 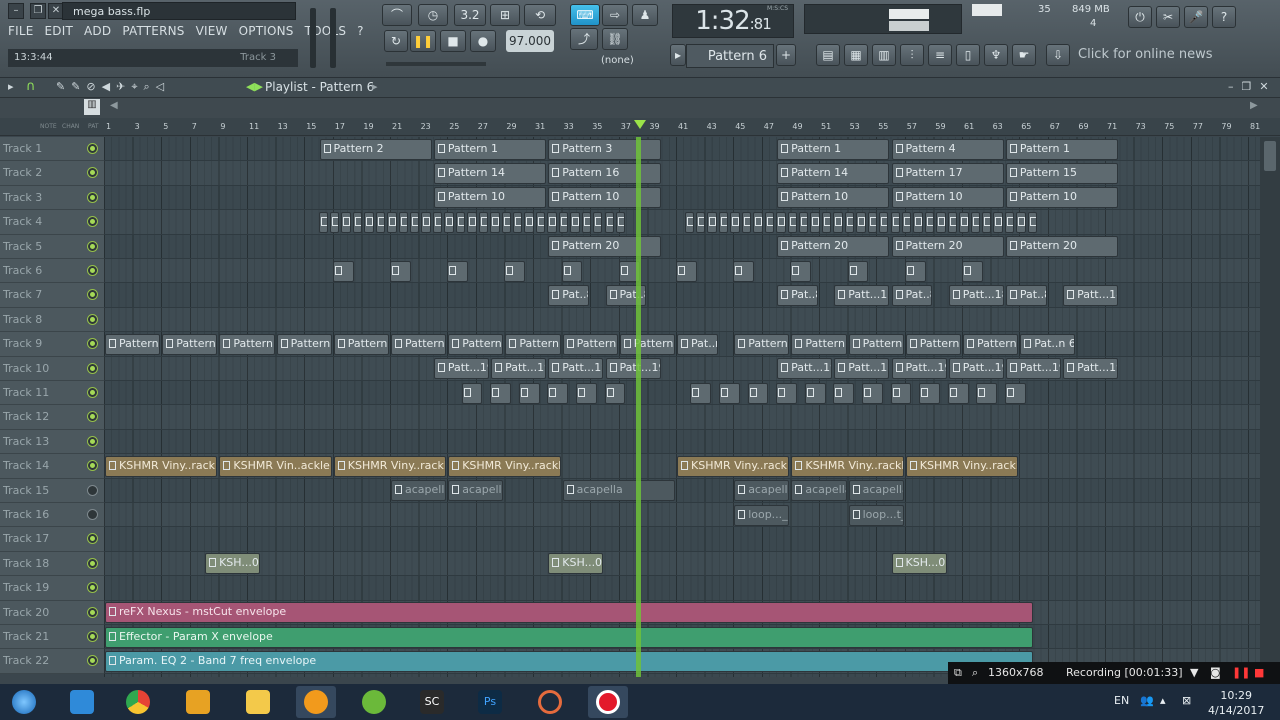 What do you see at coordinates (333, 38) in the screenshot?
I see `master-pitch-slider` at bounding box center [333, 38].